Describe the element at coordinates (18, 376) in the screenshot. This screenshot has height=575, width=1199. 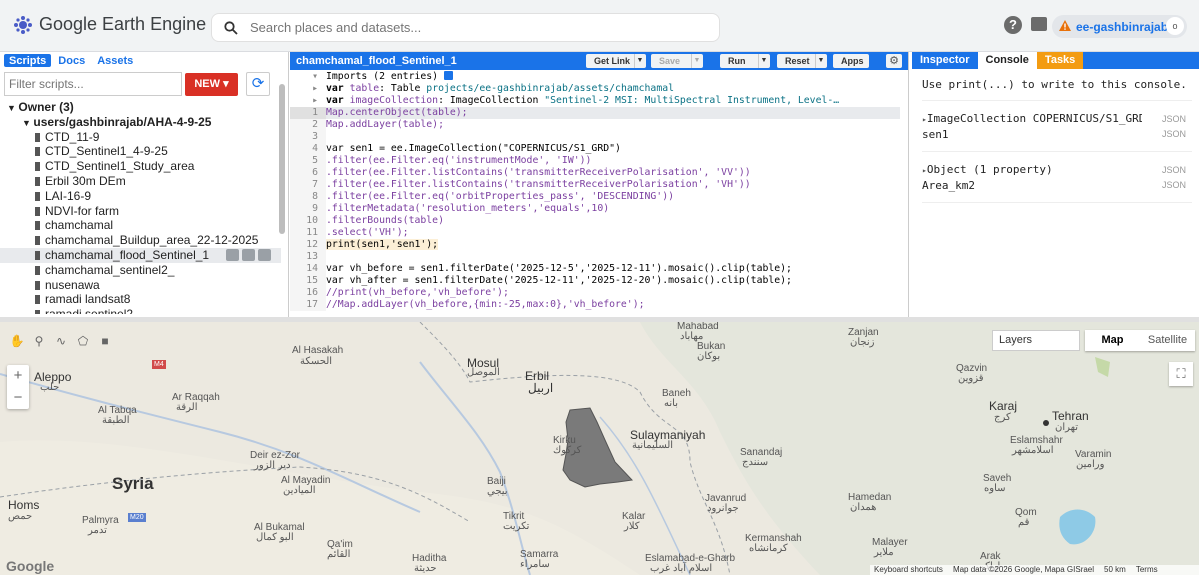
I see `zoom-in-button: +` at that location.